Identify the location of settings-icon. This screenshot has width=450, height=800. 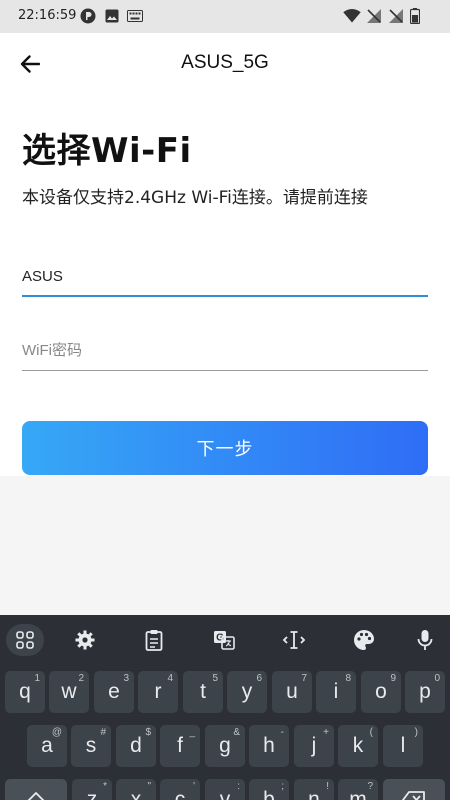
(85, 640).